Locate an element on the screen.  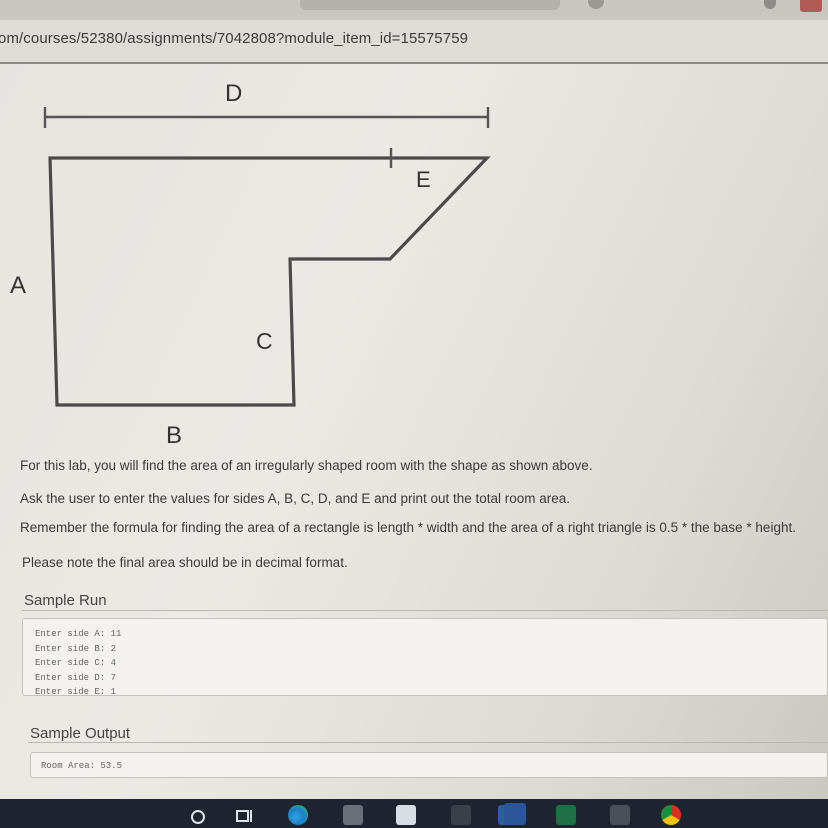
browser-tab is located at coordinates (430, 5).